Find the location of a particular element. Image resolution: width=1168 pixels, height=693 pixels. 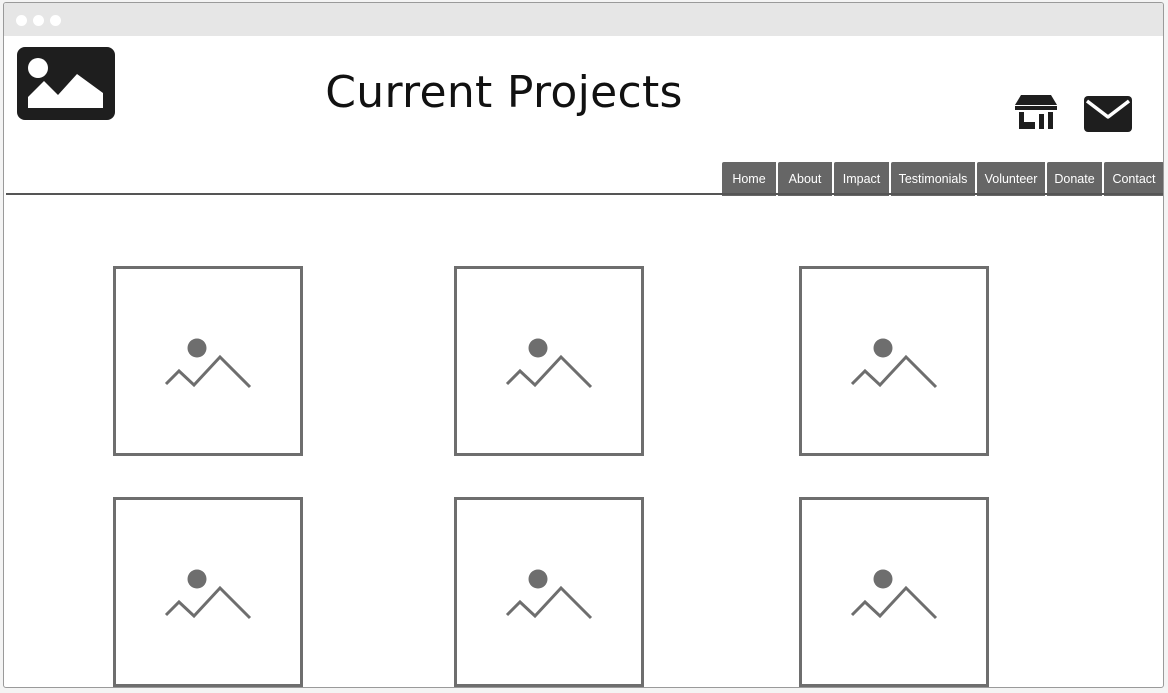

page-title: Current Projects is located at coordinates (504, 92).